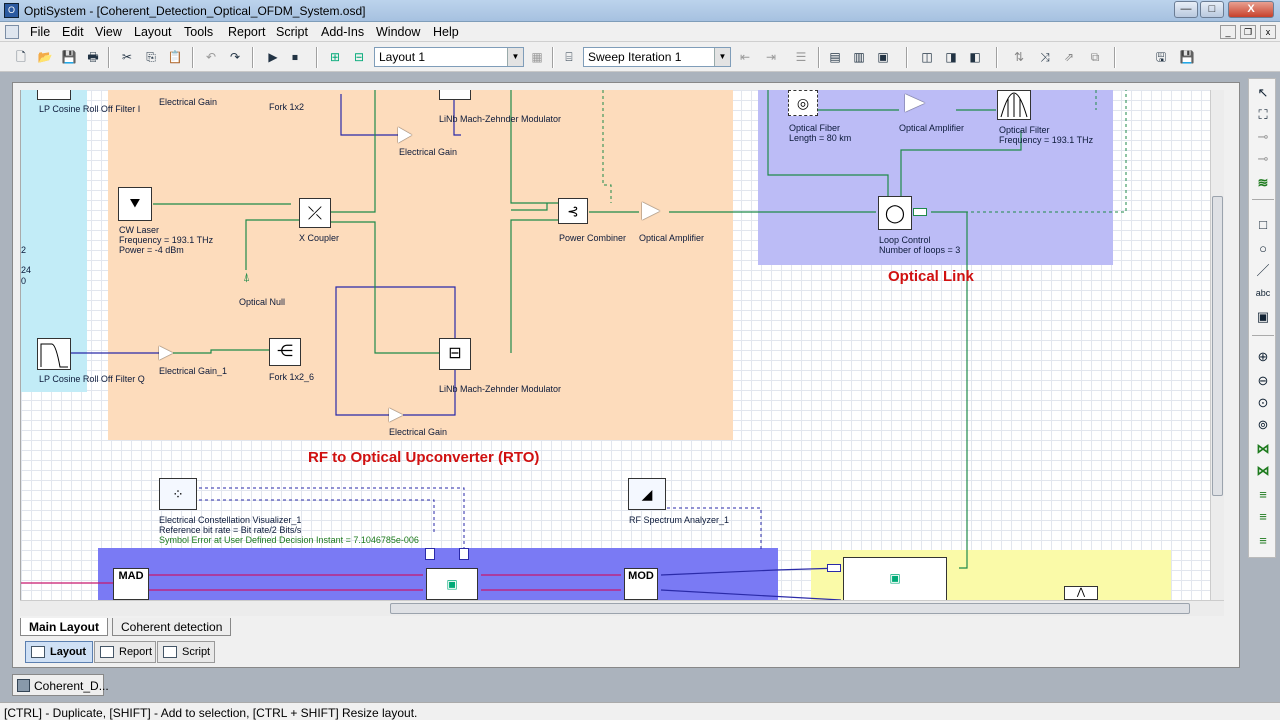  What do you see at coordinates (1186, 9) in the screenshot?
I see `minimize-button: —` at bounding box center [1186, 9].